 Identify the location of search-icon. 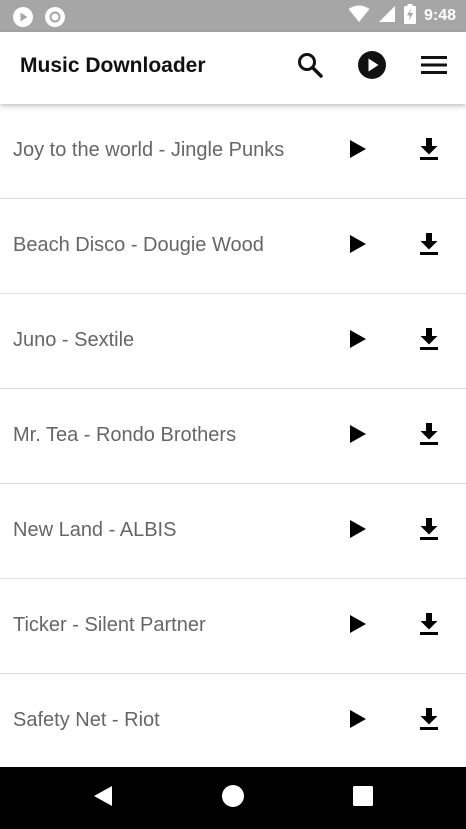
(310, 67).